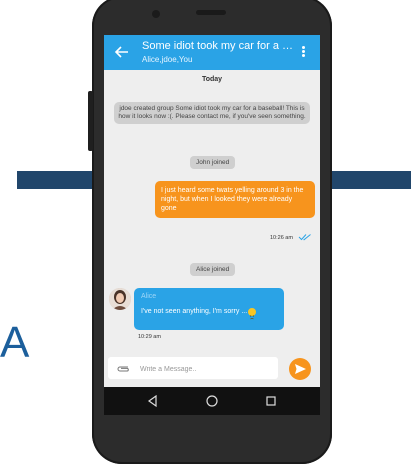  I want to click on circle-home-icon, so click(212, 401).